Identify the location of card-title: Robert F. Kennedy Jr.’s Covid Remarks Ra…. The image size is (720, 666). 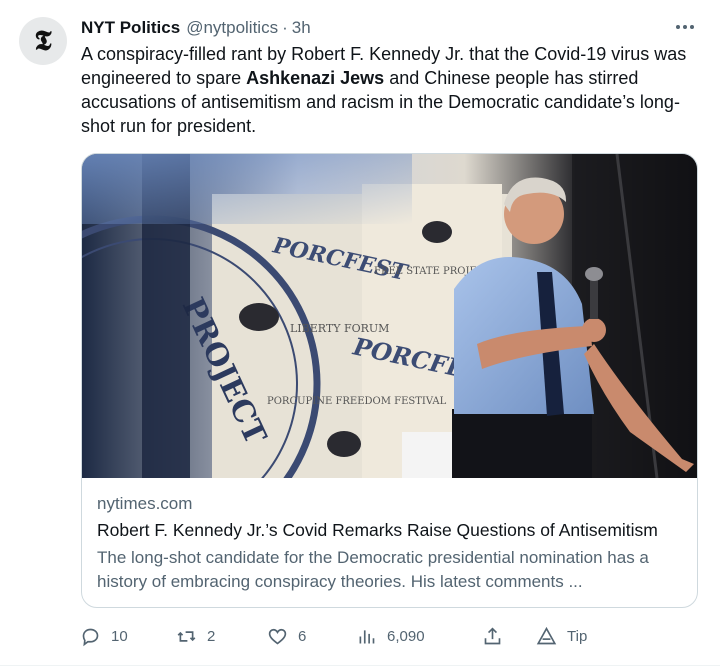
(394, 530).